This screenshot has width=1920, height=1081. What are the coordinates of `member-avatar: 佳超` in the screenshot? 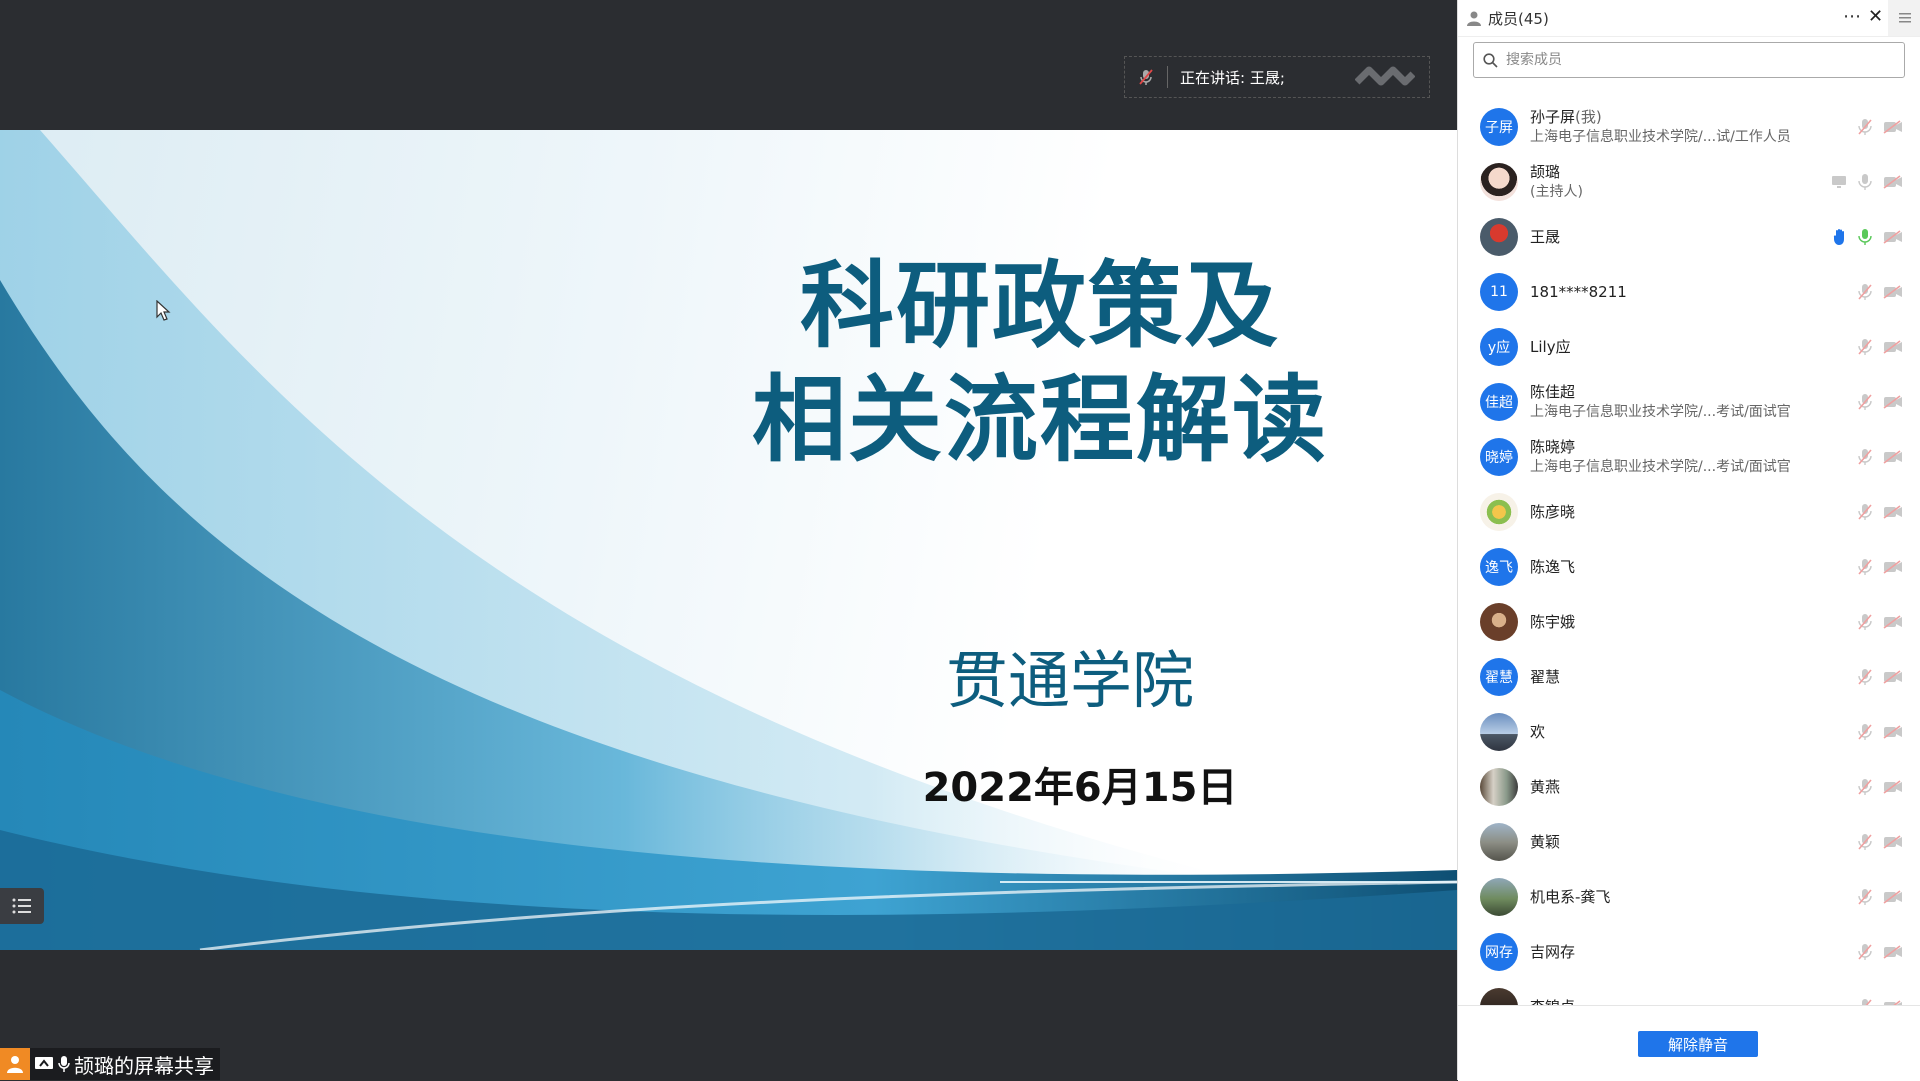 It's located at (1499, 401).